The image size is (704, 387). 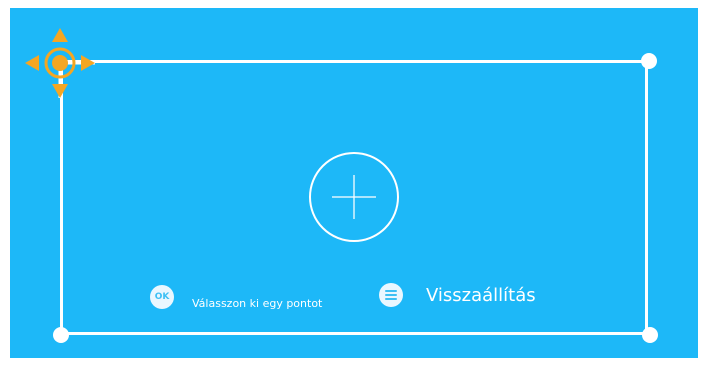 I want to click on reset-label: Visszaállítás, so click(x=481, y=295).